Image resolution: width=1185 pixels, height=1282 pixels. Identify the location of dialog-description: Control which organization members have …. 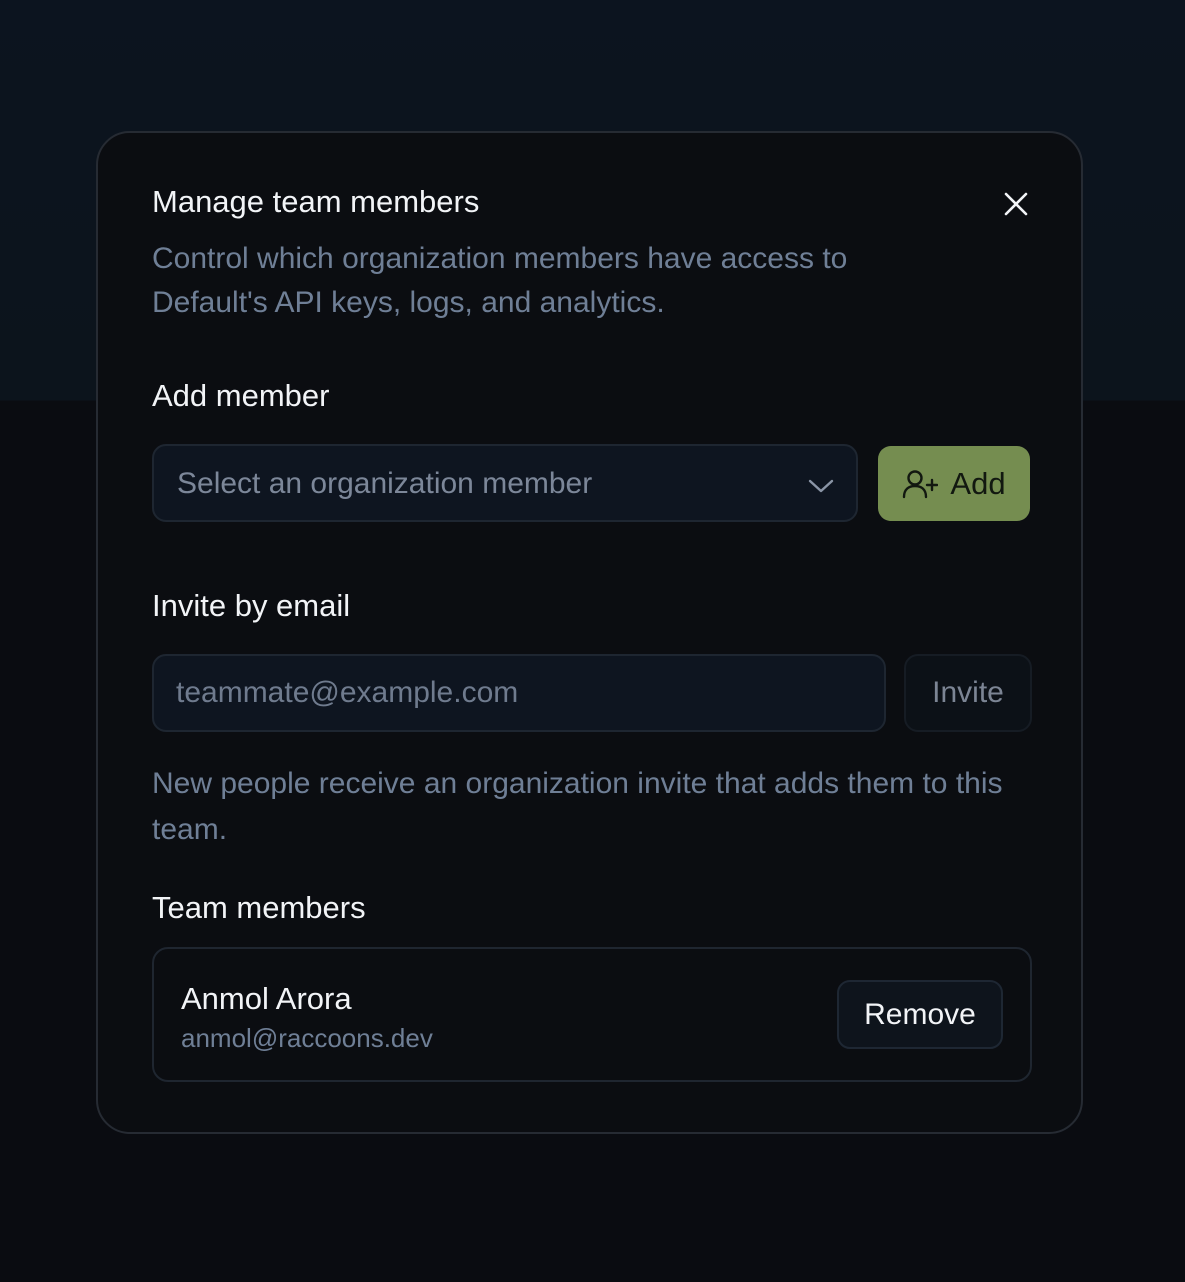
(500, 280).